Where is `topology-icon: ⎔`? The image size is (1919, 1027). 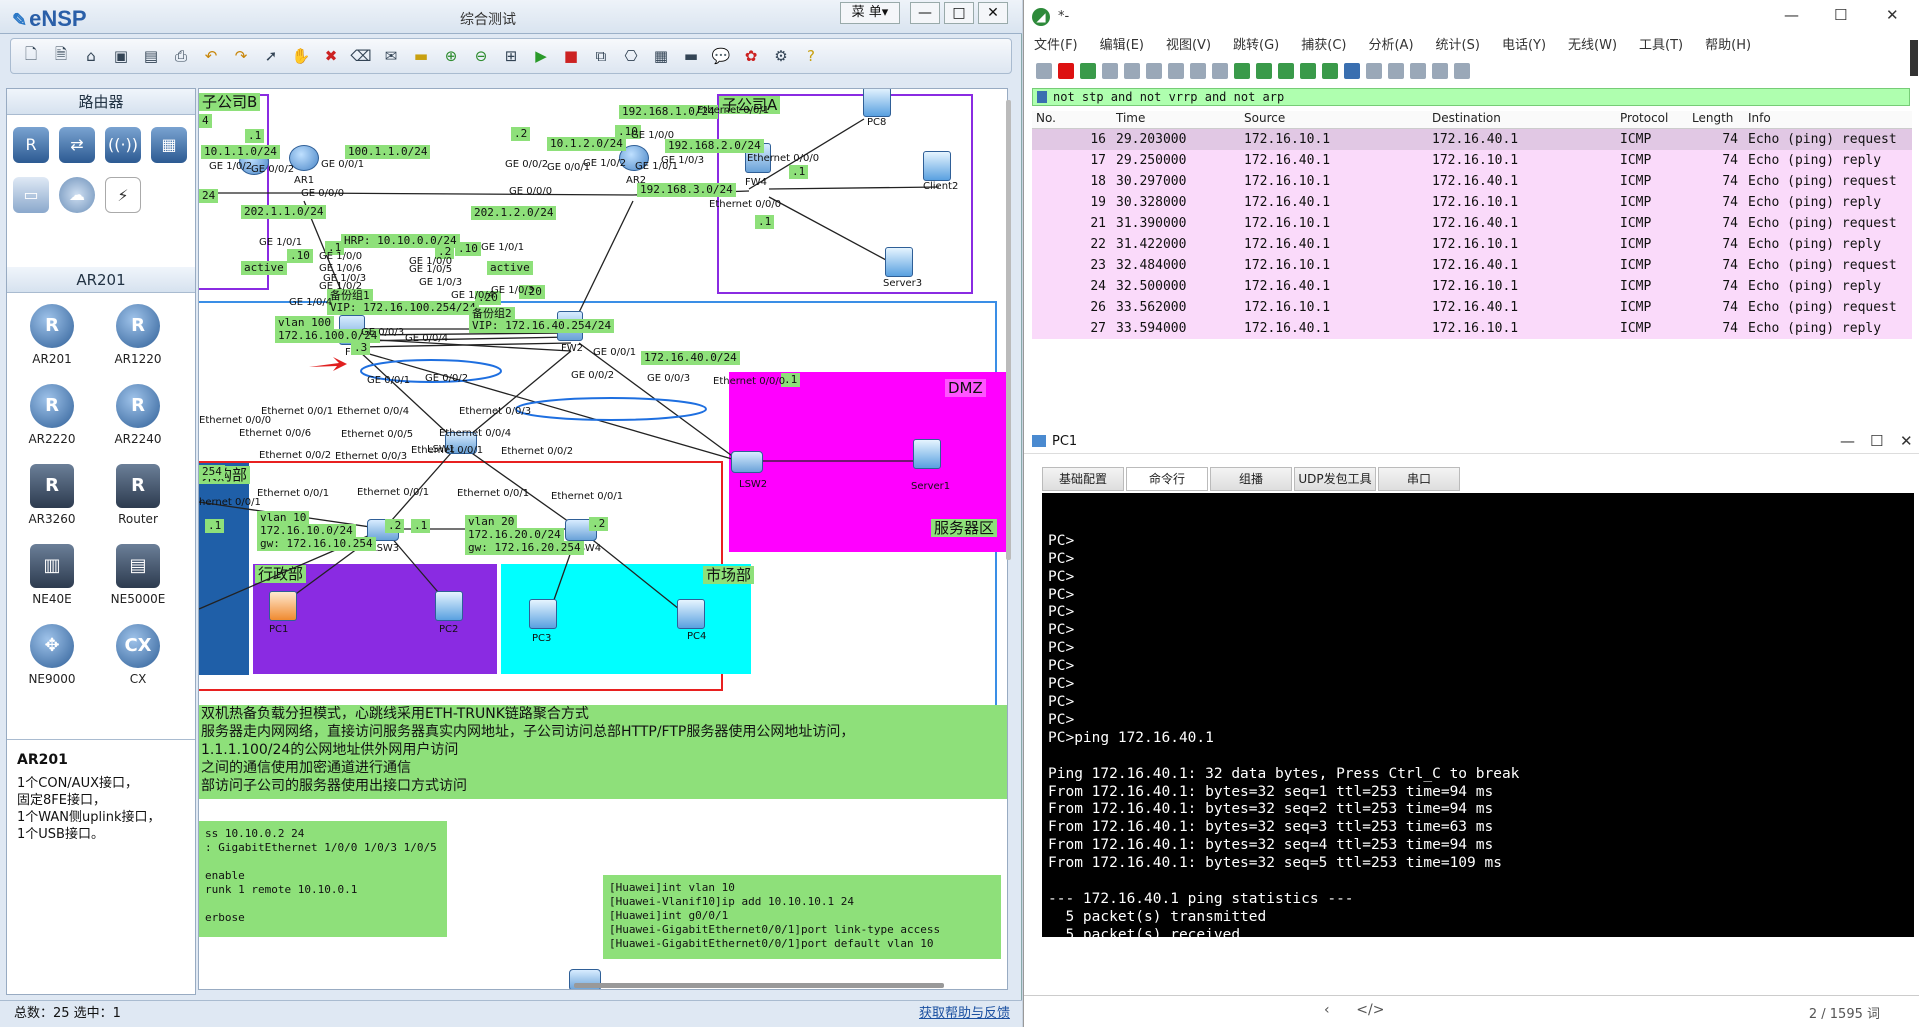
topology-icon: ⎔ is located at coordinates (631, 56).